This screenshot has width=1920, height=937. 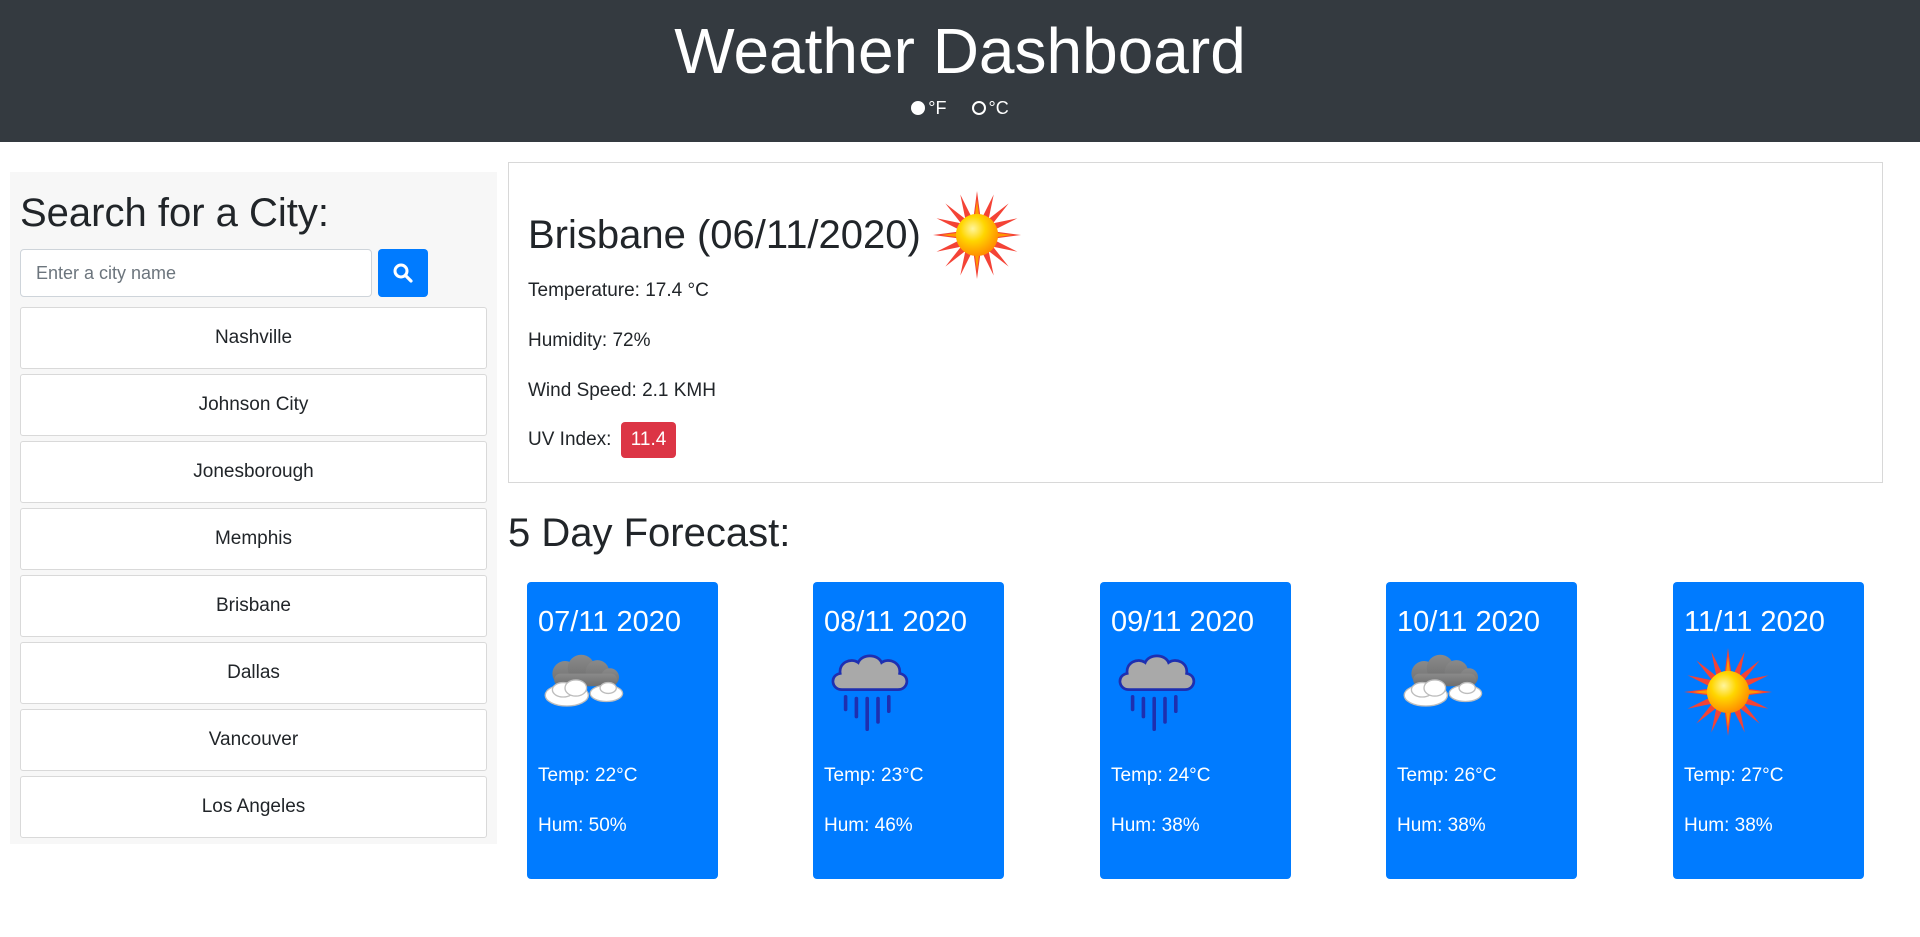 I want to click on unit-option-celsius: °C, so click(x=990, y=108).